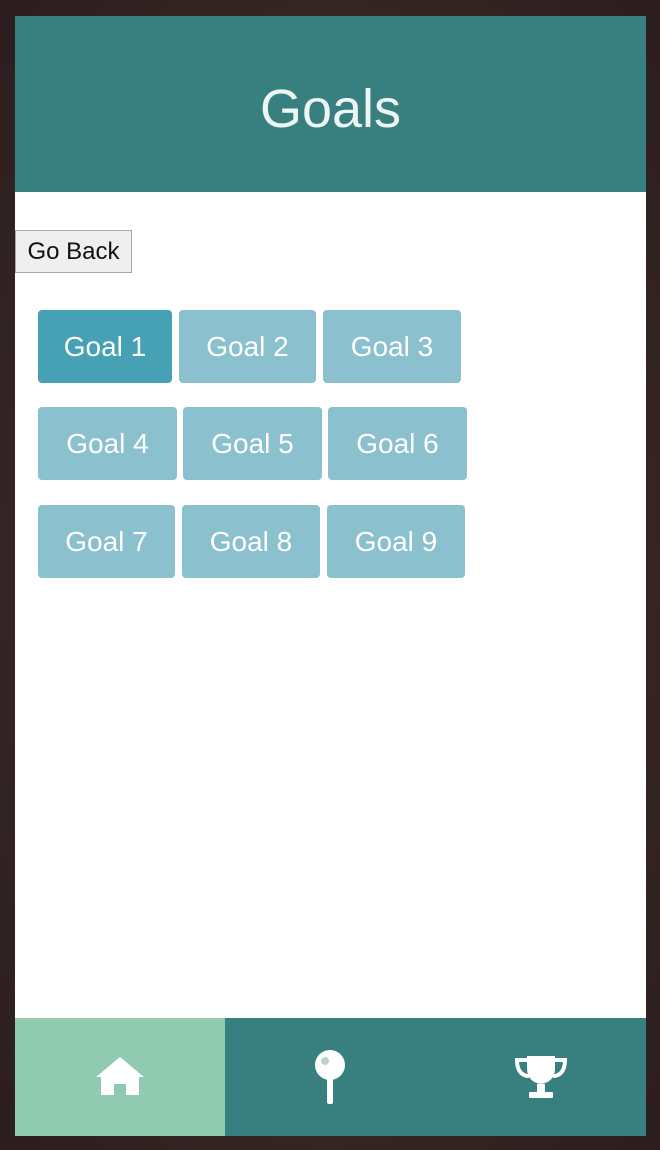 This screenshot has height=1150, width=660. What do you see at coordinates (73, 251) in the screenshot?
I see `go-back-button: Go Back` at bounding box center [73, 251].